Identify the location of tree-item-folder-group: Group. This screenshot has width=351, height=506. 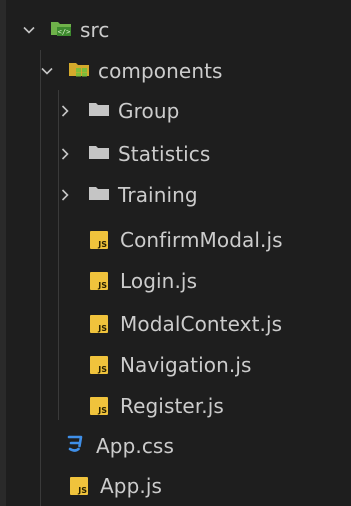
(178, 111).